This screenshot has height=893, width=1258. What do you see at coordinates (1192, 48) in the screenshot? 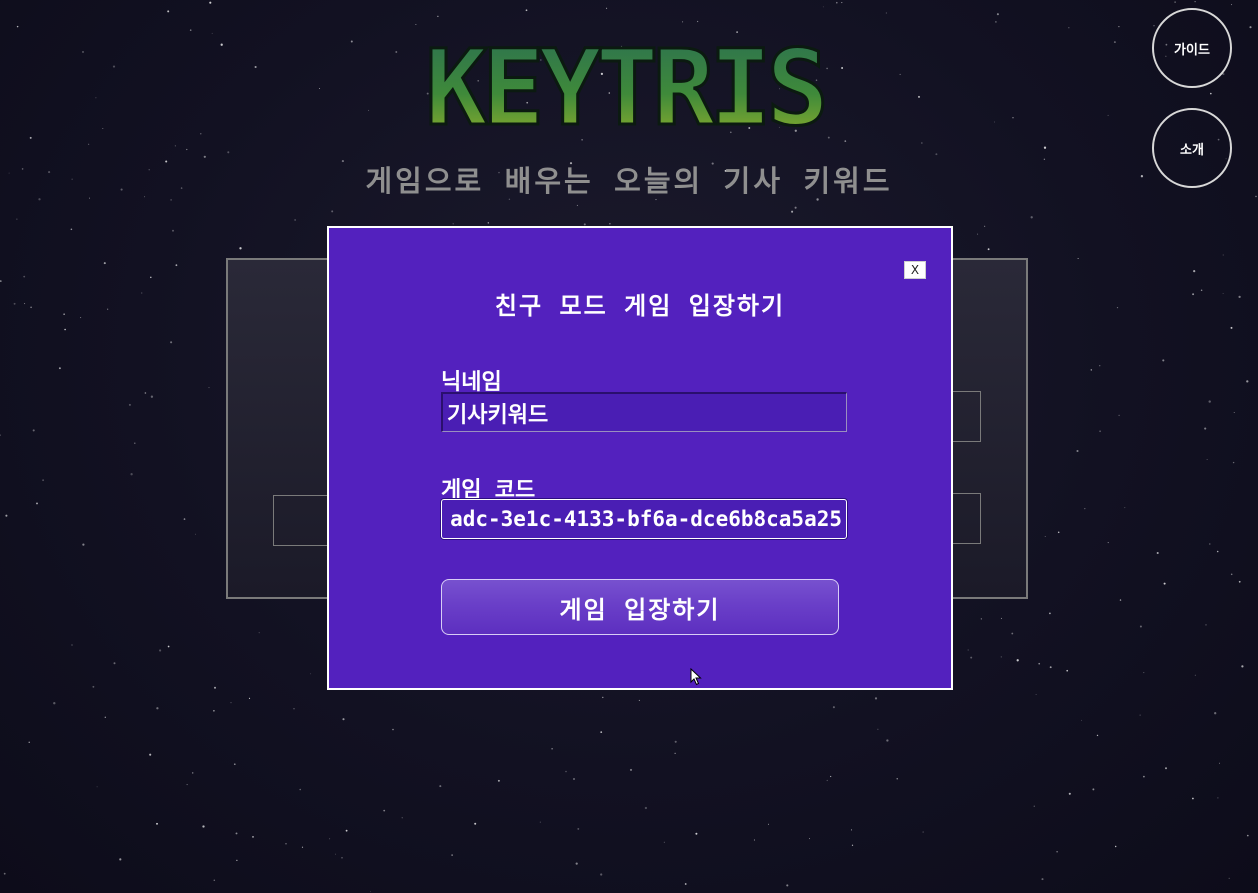
I see `guide-button: 가이드` at bounding box center [1192, 48].